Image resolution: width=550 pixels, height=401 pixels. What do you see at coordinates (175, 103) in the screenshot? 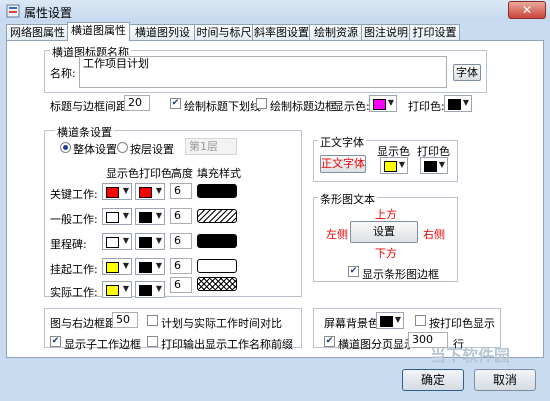
I see `underline-checkbox: ✔` at bounding box center [175, 103].